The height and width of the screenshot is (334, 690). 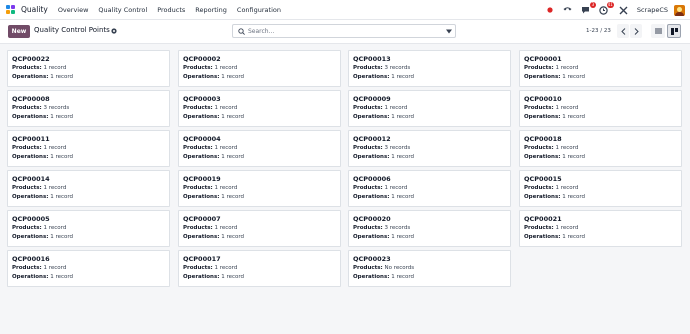 I want to click on card-title: QCP00018, so click(x=543, y=139).